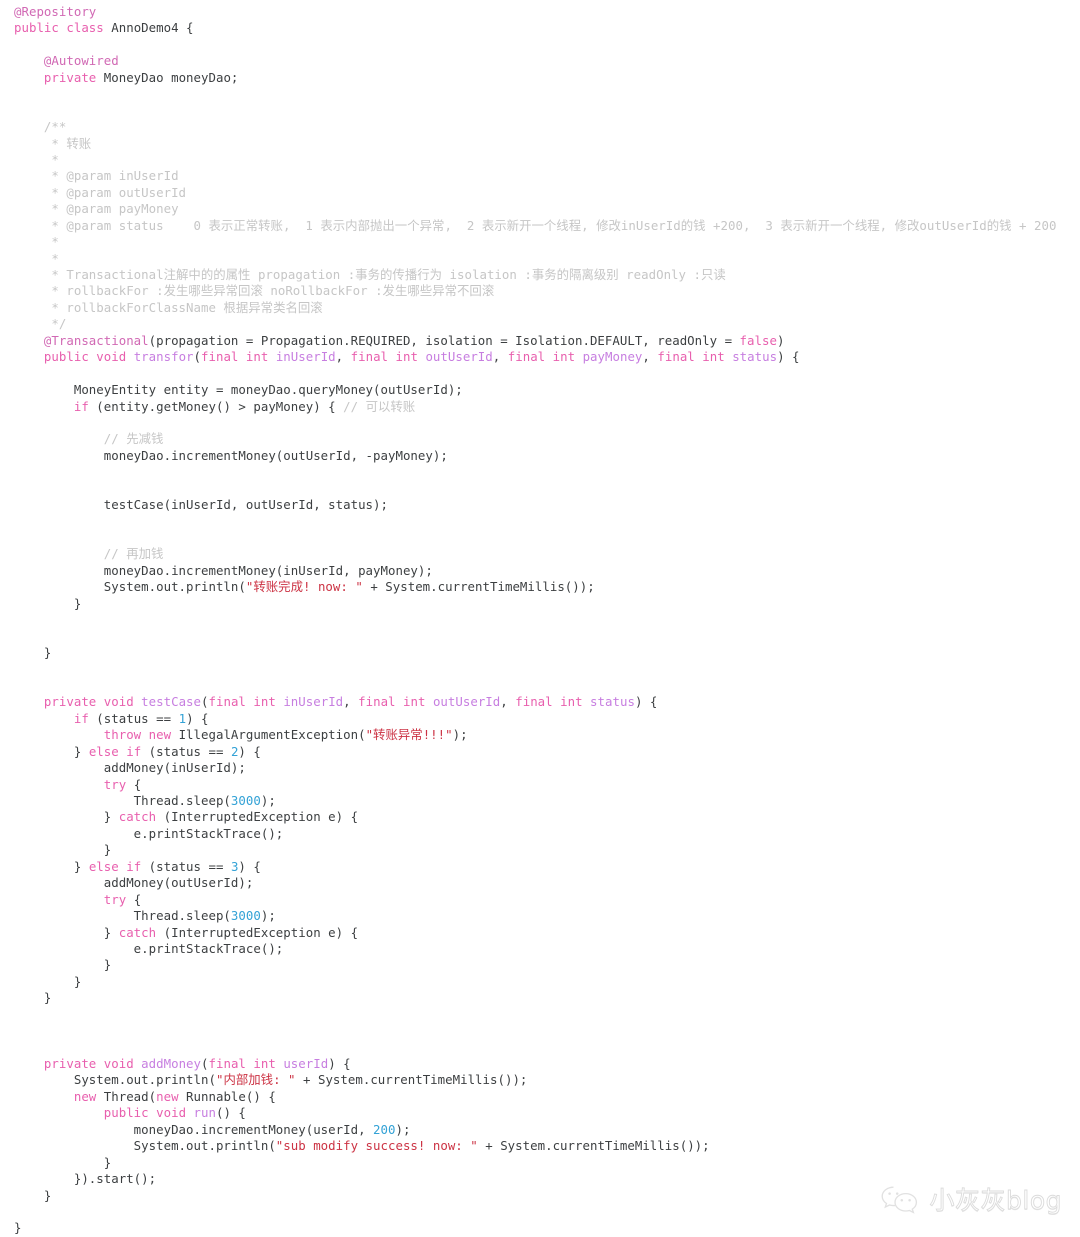 The width and height of the screenshot is (1080, 1237). Describe the element at coordinates (379, 406) in the screenshot. I see `code-token-comment: // 可以转账` at that location.